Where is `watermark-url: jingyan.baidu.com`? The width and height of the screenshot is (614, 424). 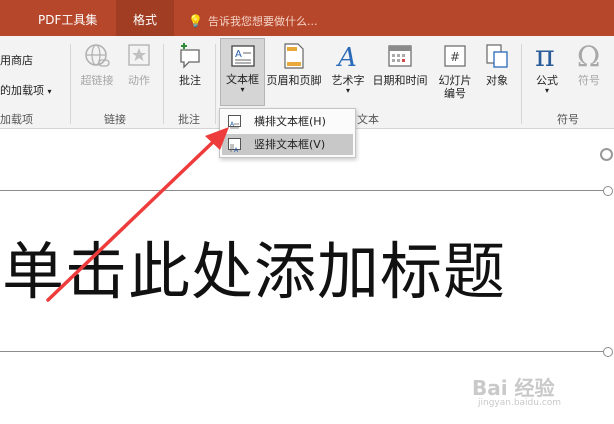 watermark-url: jingyan.baidu.com is located at coordinates (520, 403).